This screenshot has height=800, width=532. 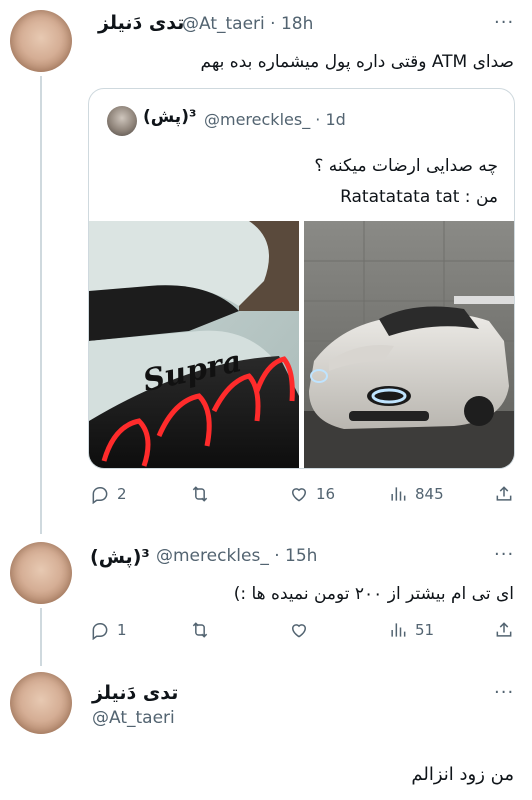 I want to click on views-button: 845, so click(x=416, y=494).